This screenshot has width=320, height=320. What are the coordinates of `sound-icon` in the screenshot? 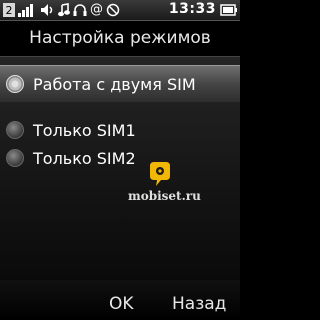 It's located at (47, 10).